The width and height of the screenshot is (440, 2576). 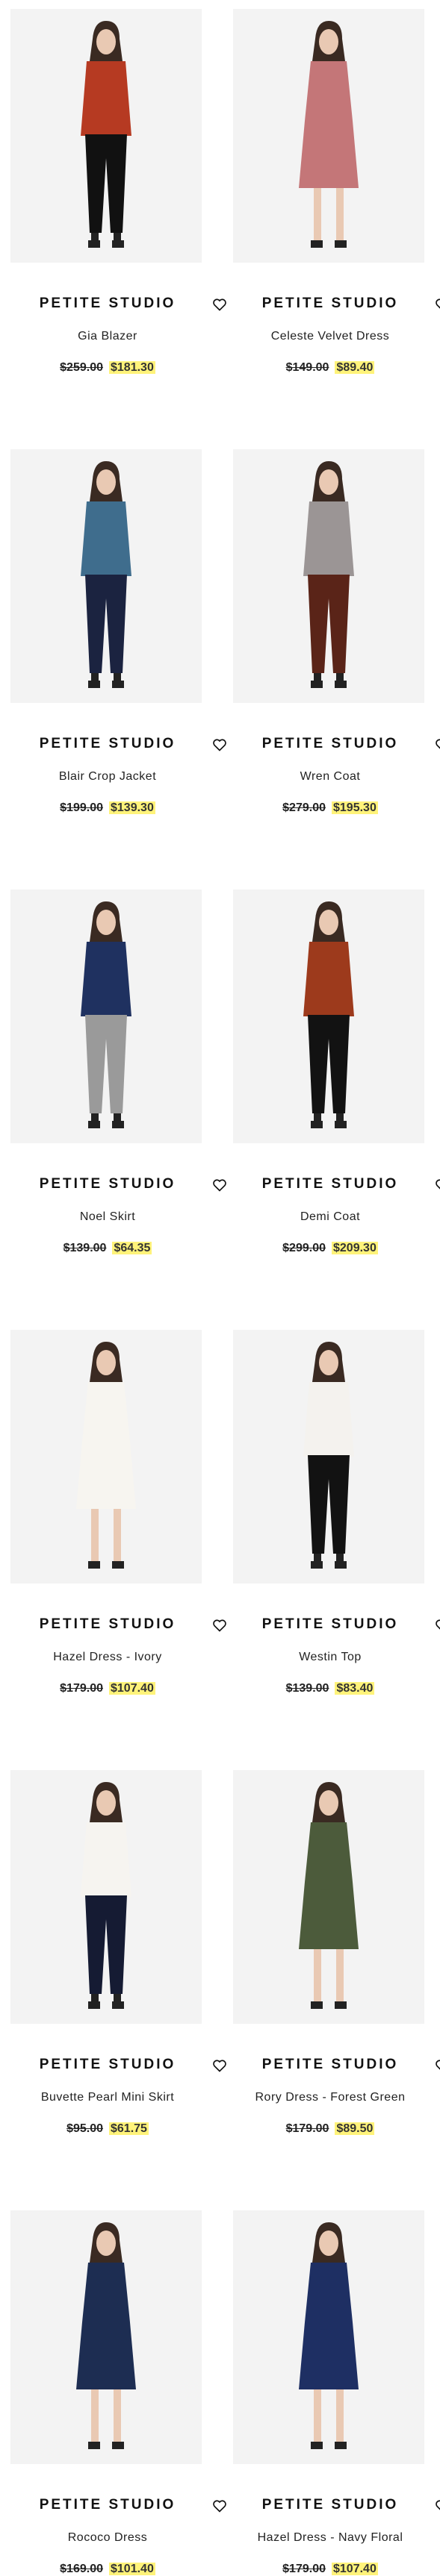 What do you see at coordinates (355, 1248) in the screenshot?
I see `sale-price: $209.30` at bounding box center [355, 1248].